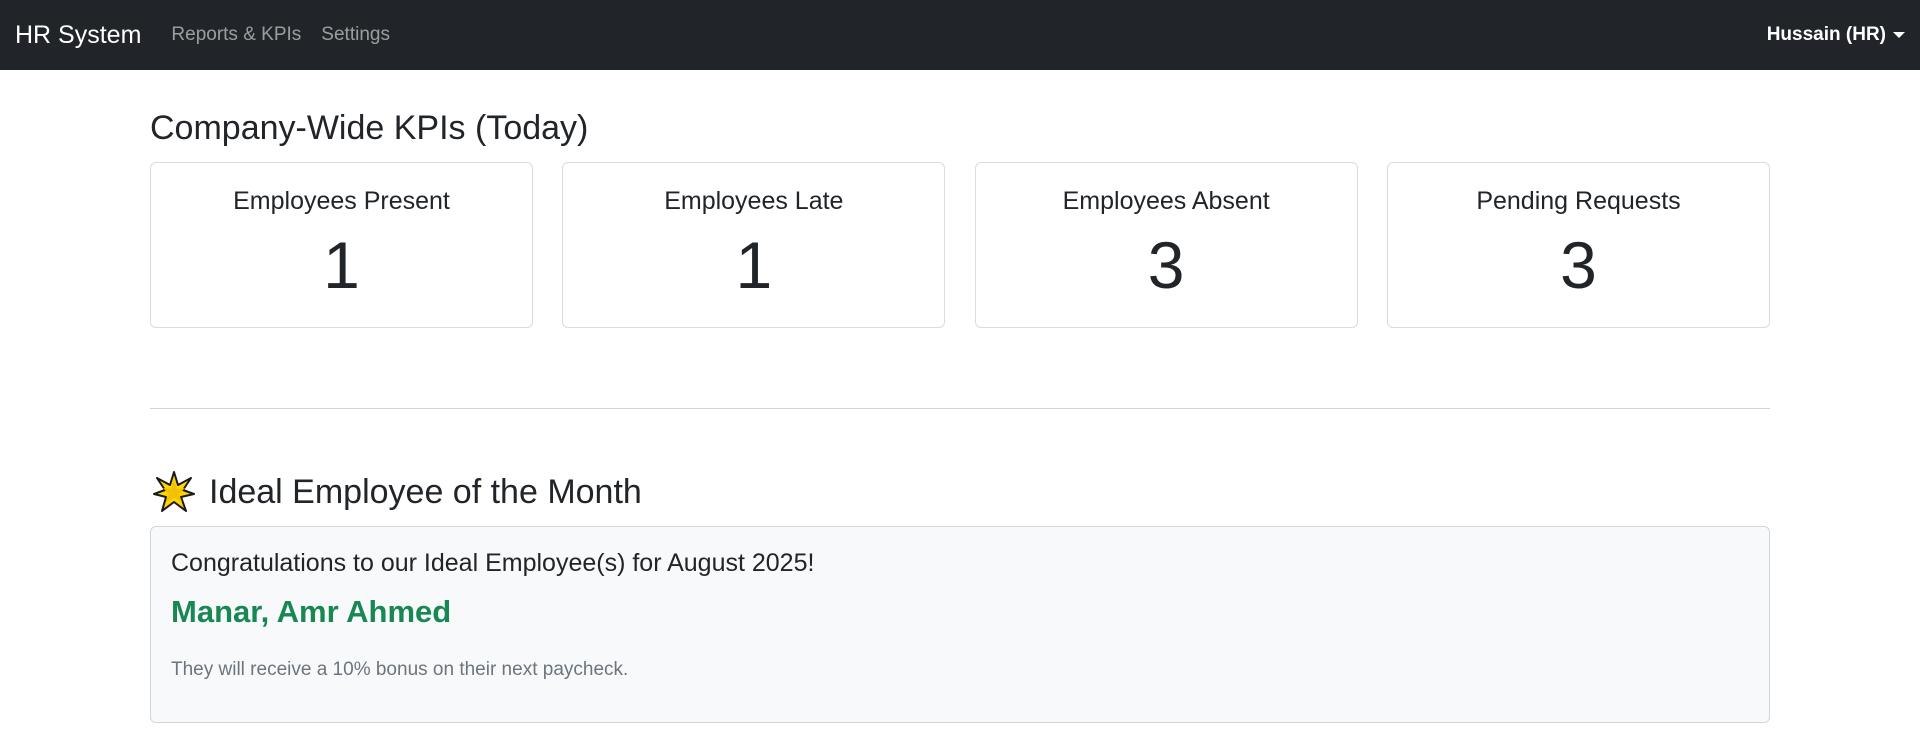 This screenshot has width=1920, height=756. I want to click on section-divider, so click(960, 408).